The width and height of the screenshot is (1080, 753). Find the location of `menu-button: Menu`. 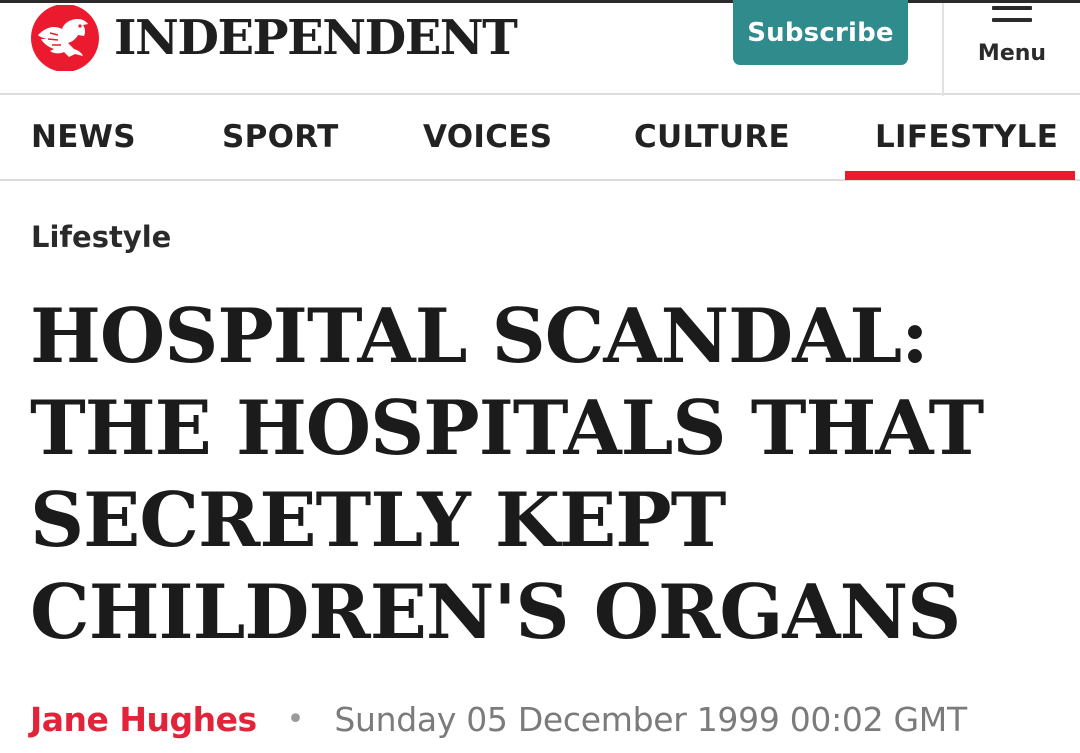

menu-button: Menu is located at coordinates (1012, 49).